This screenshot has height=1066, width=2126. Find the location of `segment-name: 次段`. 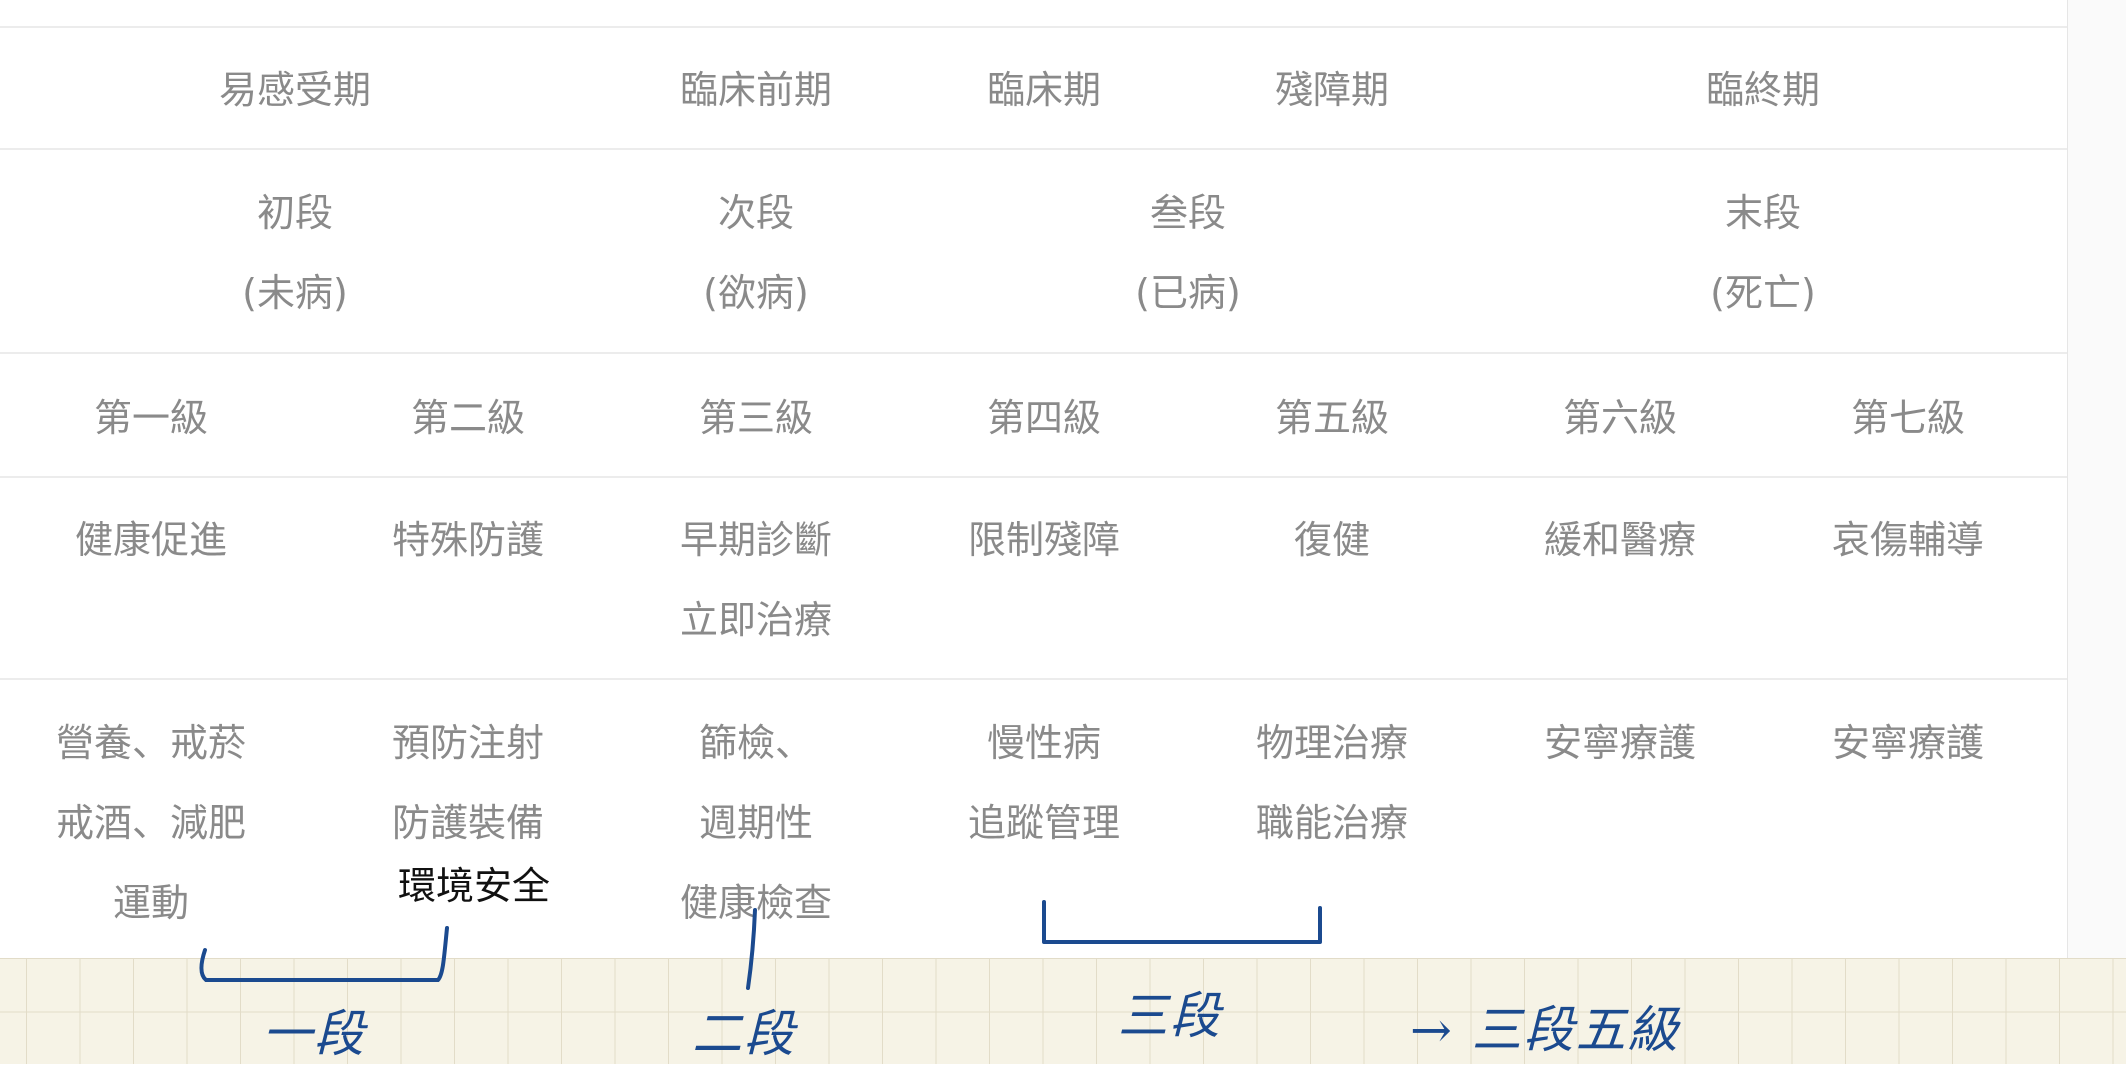

segment-name: 次段 is located at coordinates (755, 213).